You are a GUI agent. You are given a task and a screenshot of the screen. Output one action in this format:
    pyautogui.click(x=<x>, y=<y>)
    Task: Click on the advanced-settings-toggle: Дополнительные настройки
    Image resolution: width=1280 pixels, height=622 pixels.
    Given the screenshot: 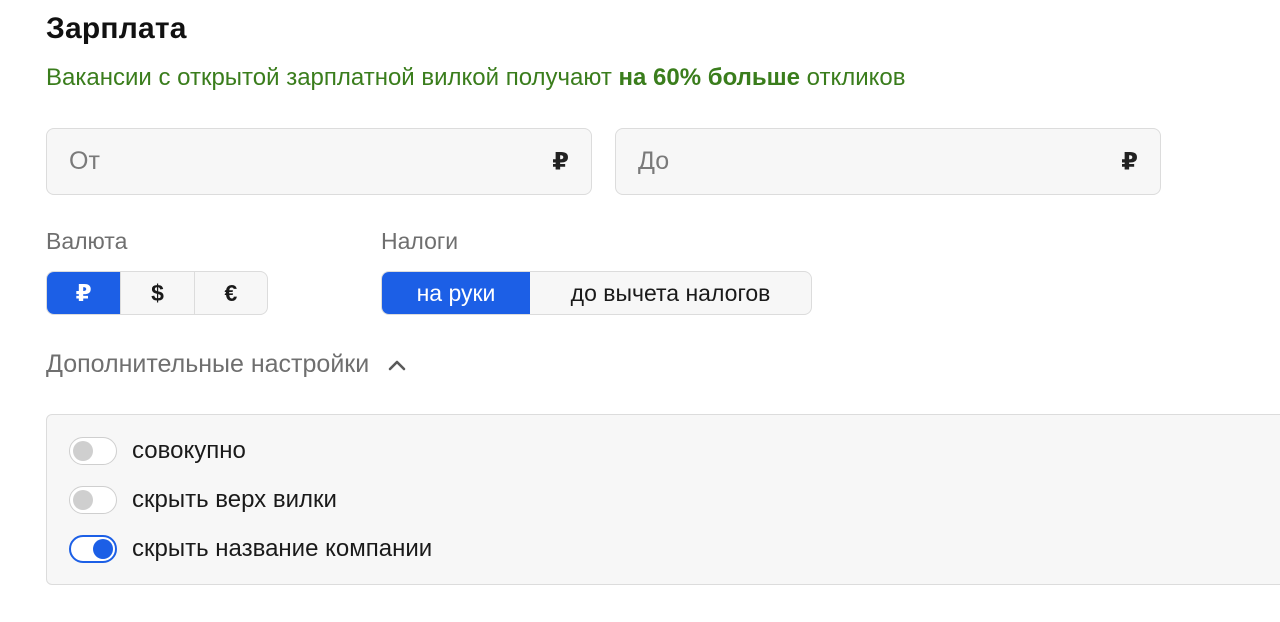 What is the action you would take?
    pyautogui.click(x=226, y=364)
    